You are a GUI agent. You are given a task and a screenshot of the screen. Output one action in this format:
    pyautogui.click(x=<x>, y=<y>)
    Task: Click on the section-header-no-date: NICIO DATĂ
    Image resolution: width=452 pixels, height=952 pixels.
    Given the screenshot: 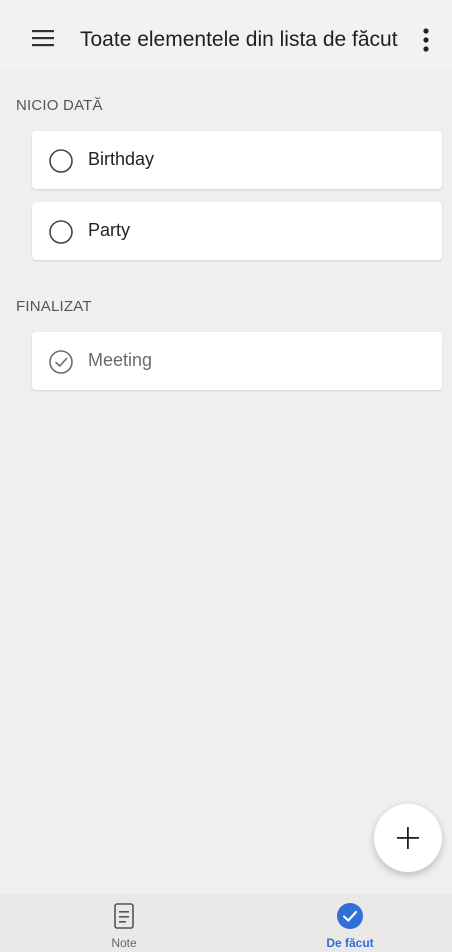 What is the action you would take?
    pyautogui.click(x=59, y=105)
    